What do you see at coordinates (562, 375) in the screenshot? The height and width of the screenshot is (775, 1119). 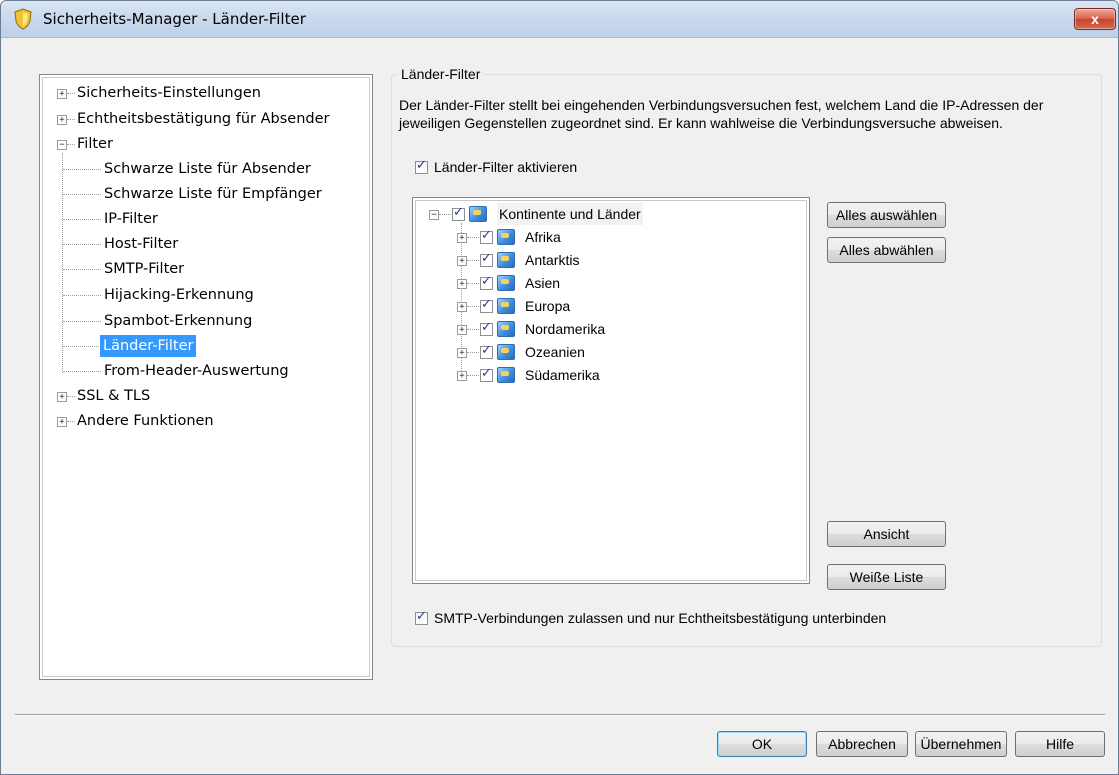 I see `continent-suedamerika: Südamerika` at bounding box center [562, 375].